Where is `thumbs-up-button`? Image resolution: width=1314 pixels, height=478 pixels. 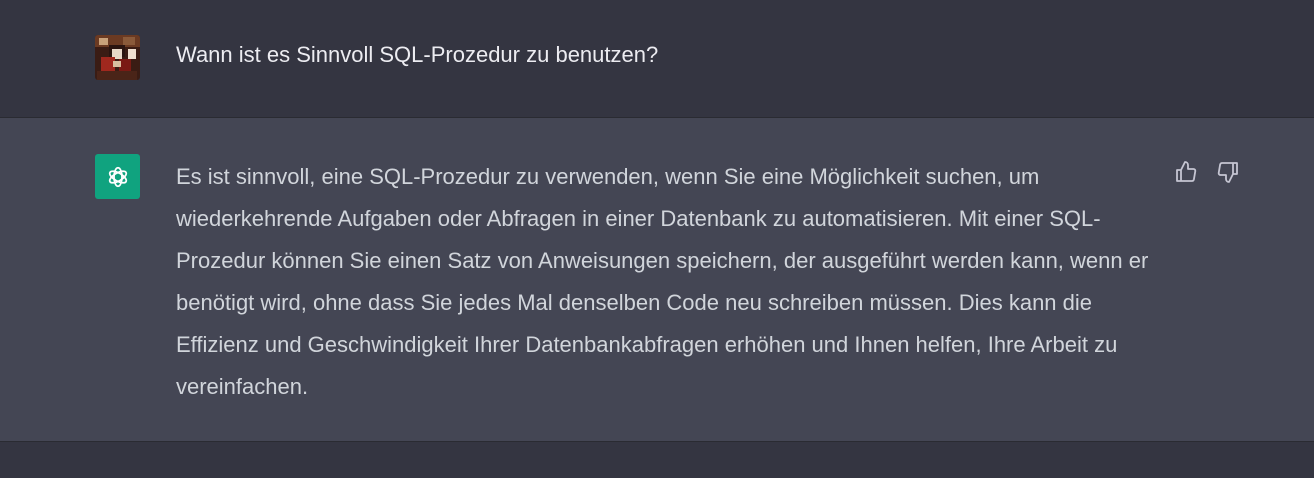 thumbs-up-button is located at coordinates (1186, 172).